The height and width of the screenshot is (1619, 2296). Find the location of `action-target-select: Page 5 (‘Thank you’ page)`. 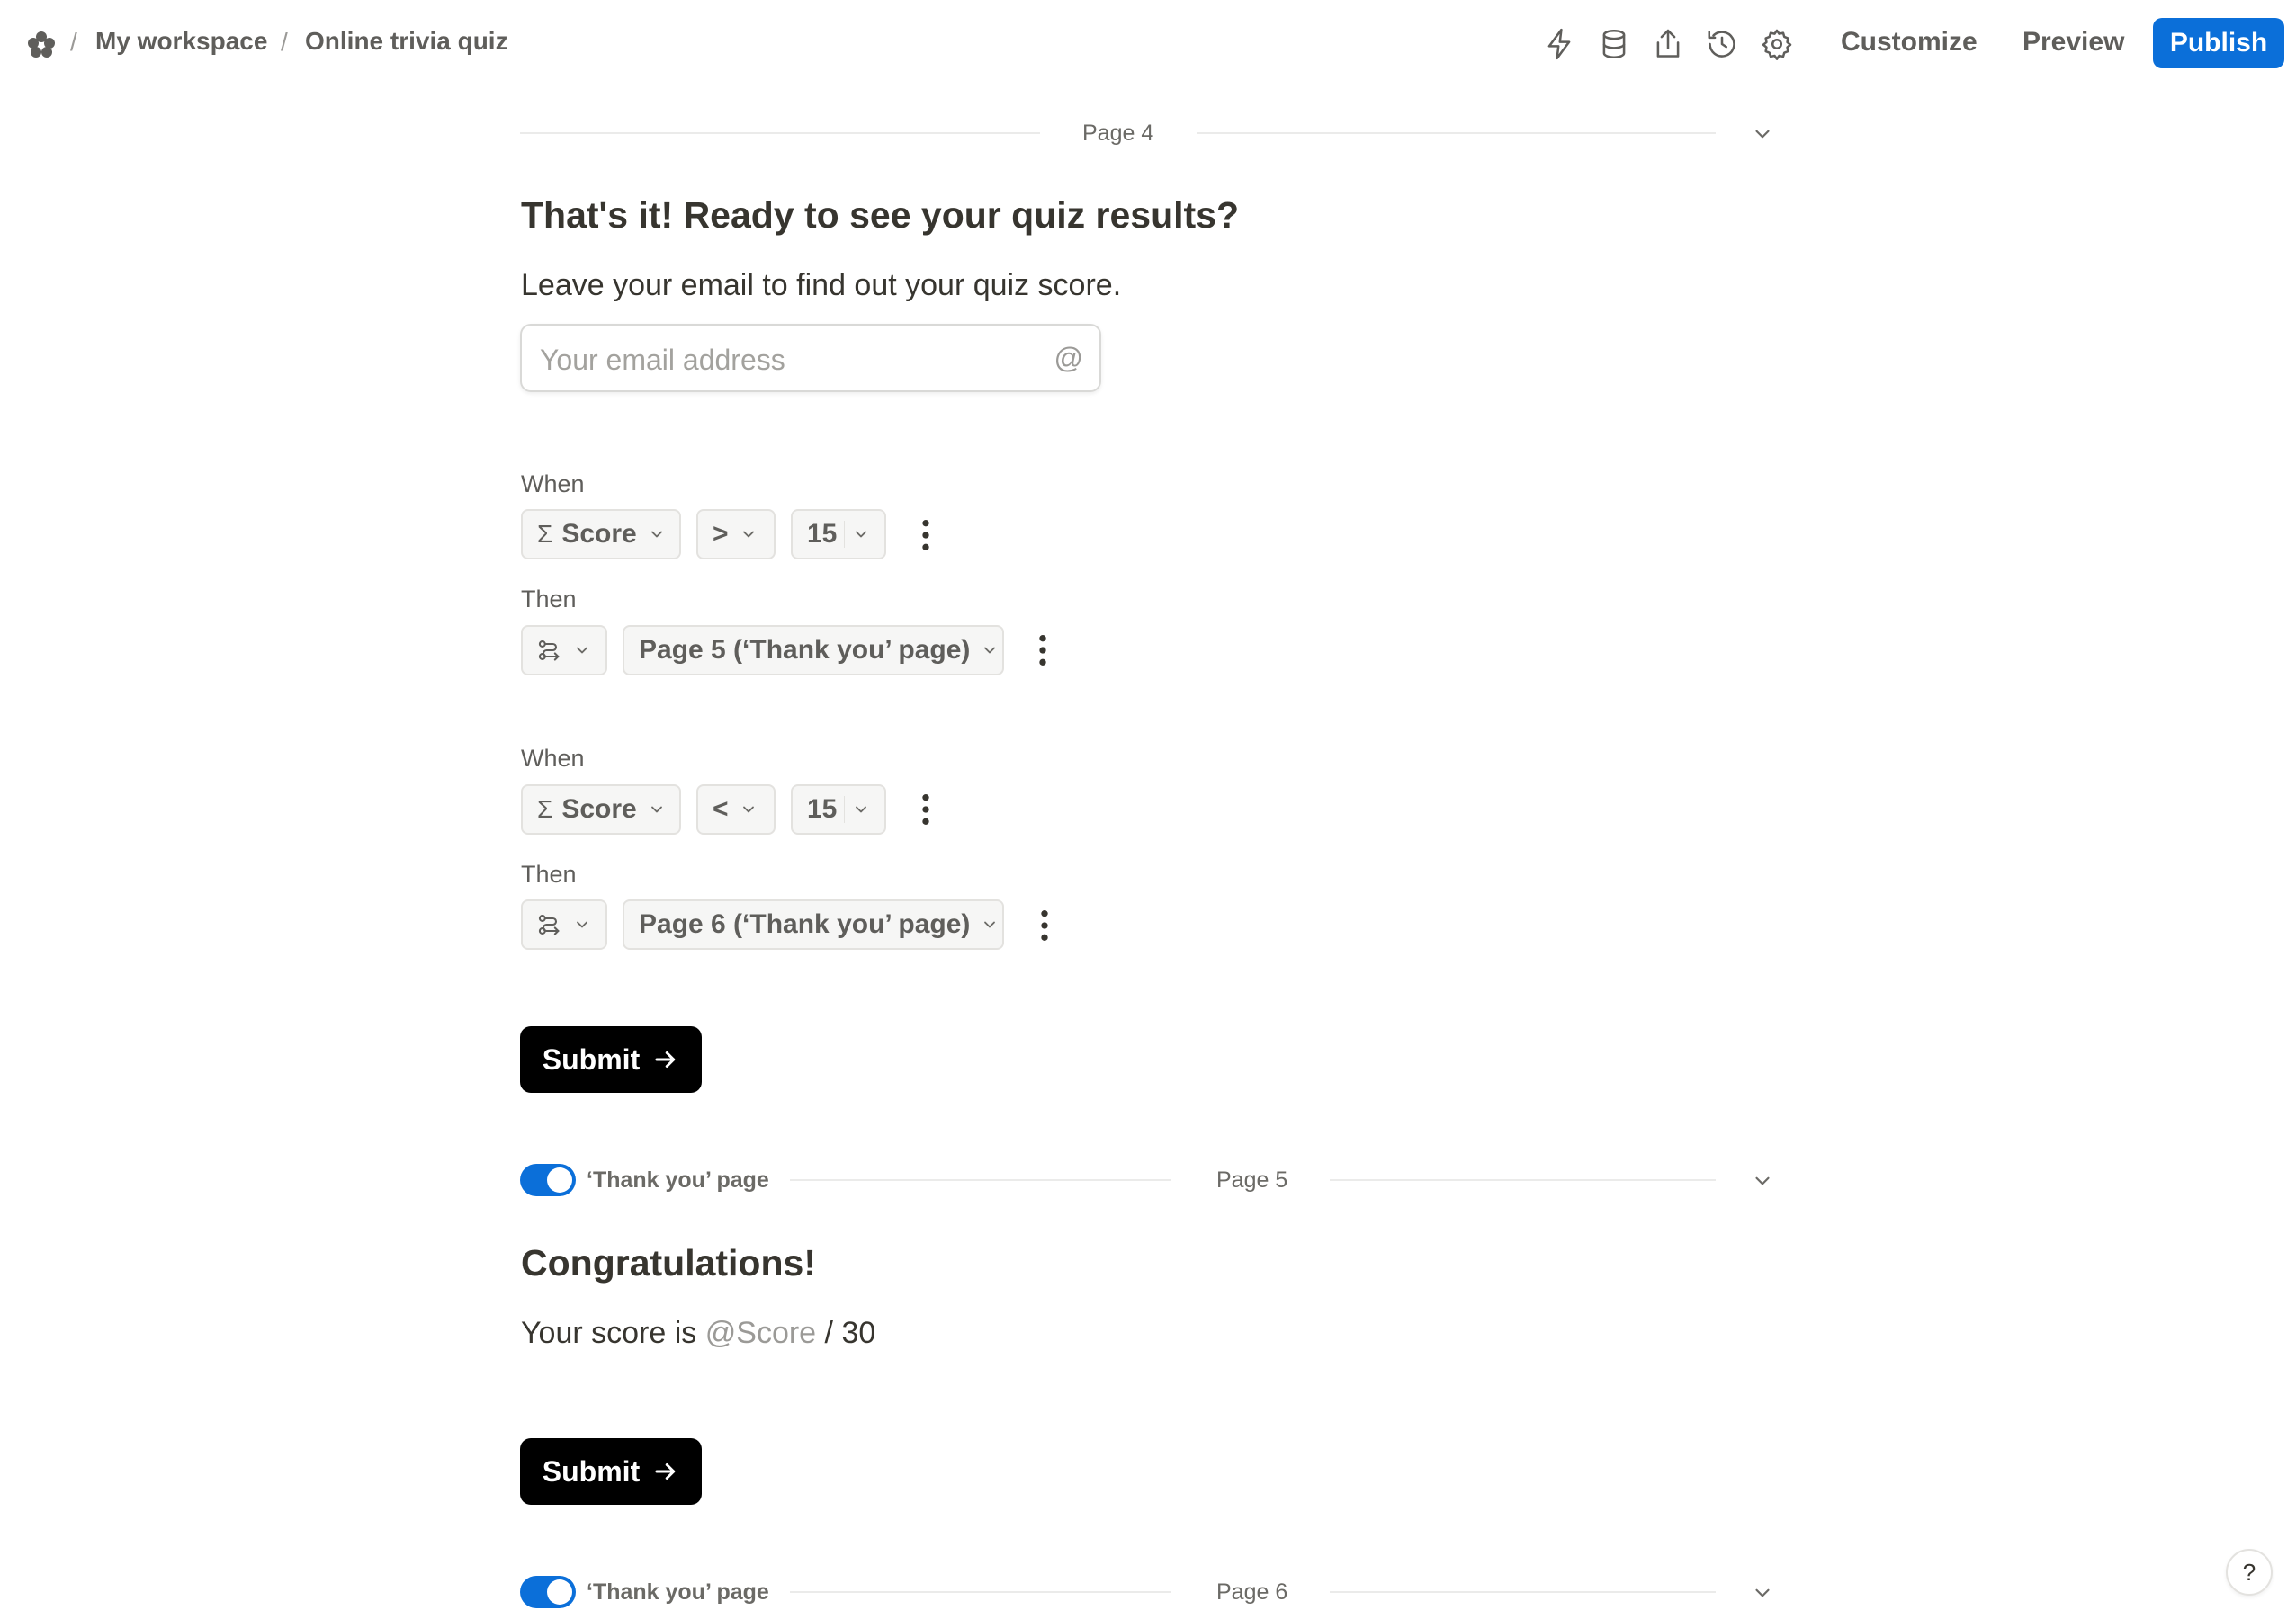

action-target-select: Page 5 (‘Thank you’ page) is located at coordinates (813, 650).